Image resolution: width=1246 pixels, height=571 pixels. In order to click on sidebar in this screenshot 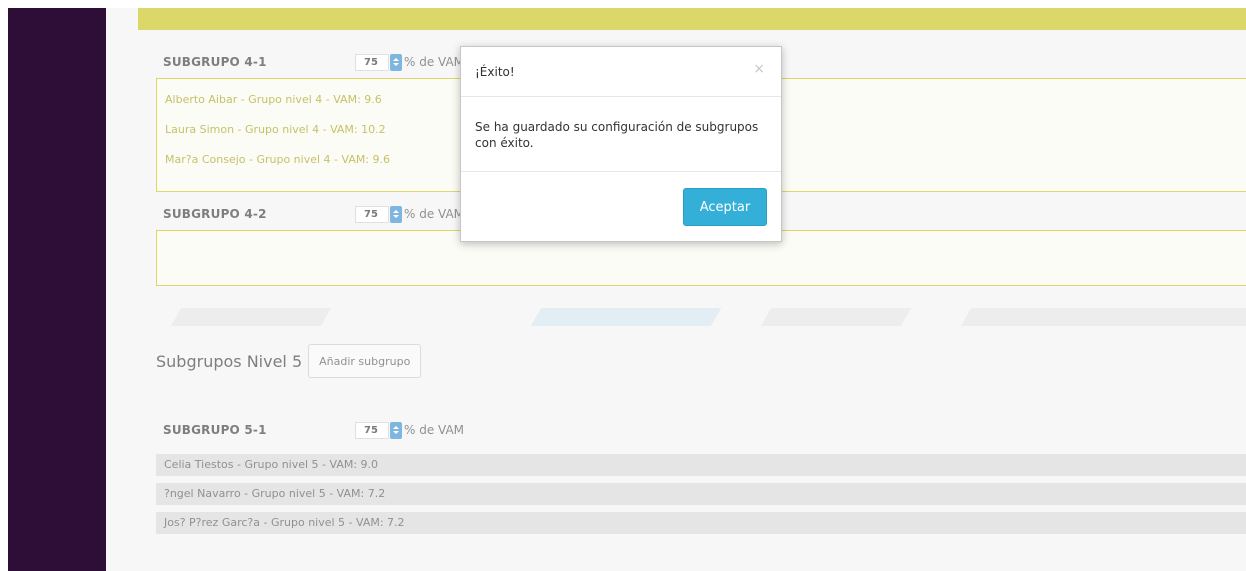, I will do `click(57, 289)`.